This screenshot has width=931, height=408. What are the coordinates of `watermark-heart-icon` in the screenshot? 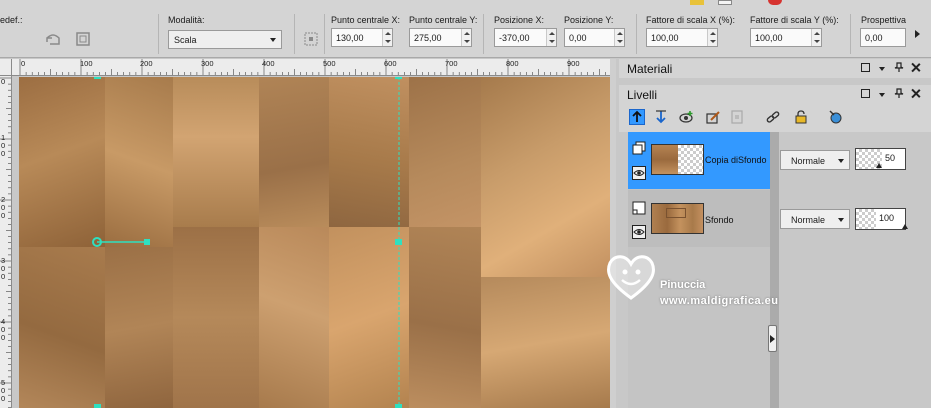 It's located at (631, 276).